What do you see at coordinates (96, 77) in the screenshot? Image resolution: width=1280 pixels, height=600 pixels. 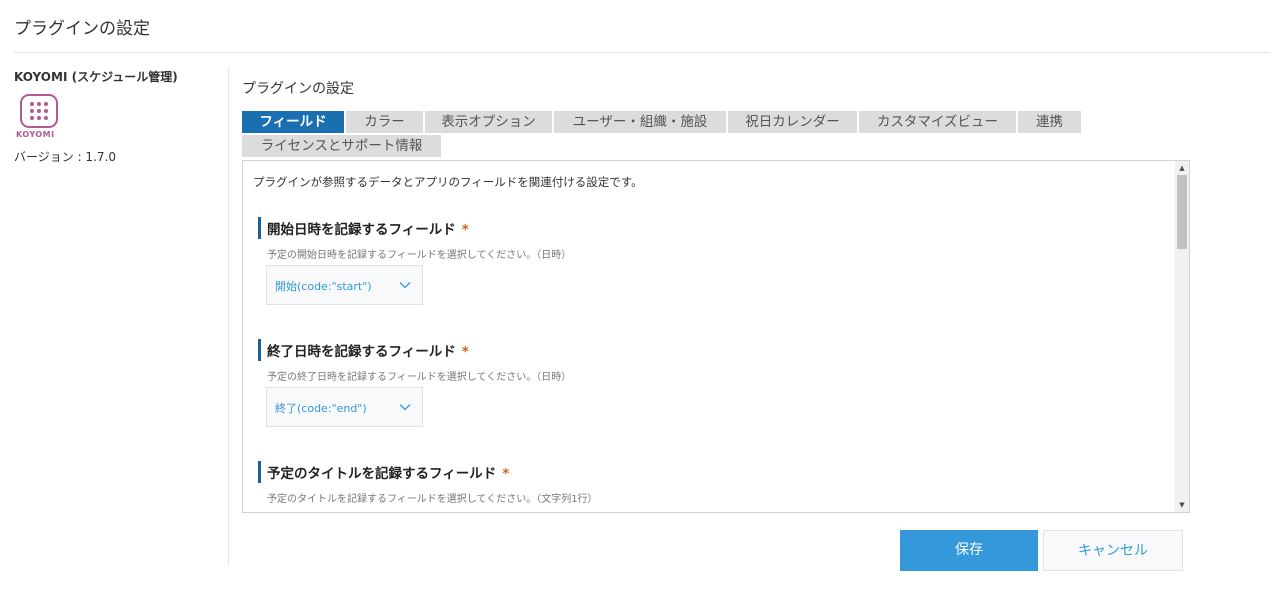 I see `plugin-name: KOYOMI (スケジュール管理)` at bounding box center [96, 77].